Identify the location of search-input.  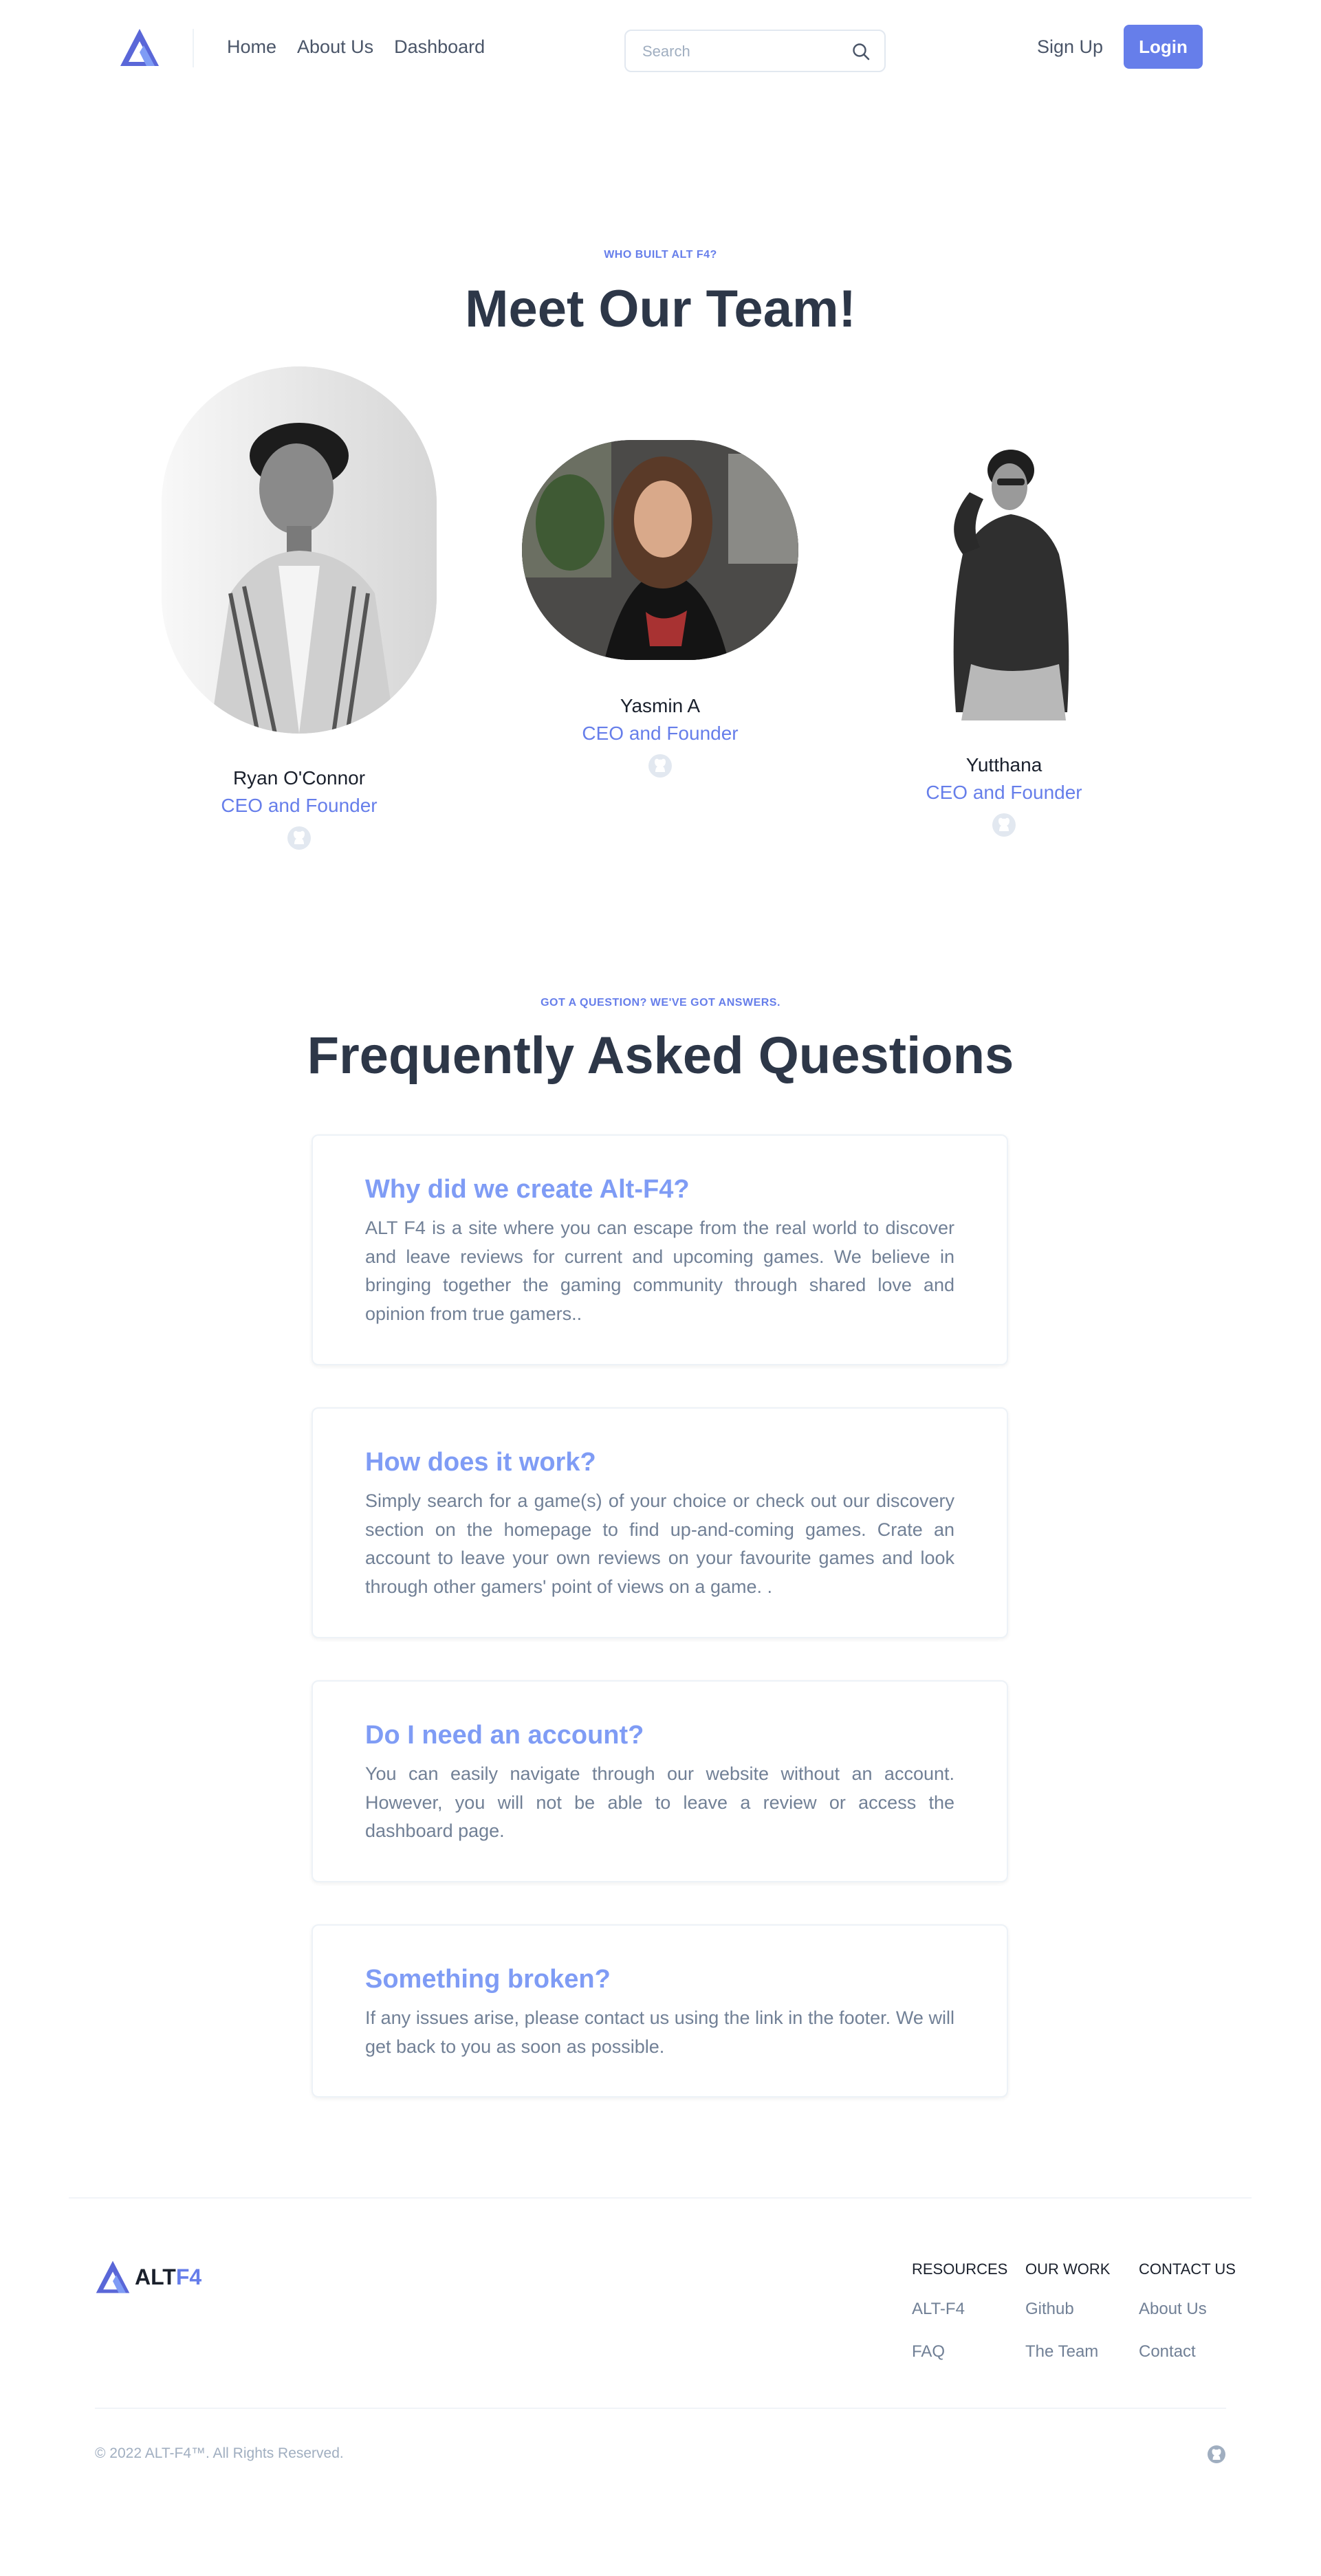
(738, 52).